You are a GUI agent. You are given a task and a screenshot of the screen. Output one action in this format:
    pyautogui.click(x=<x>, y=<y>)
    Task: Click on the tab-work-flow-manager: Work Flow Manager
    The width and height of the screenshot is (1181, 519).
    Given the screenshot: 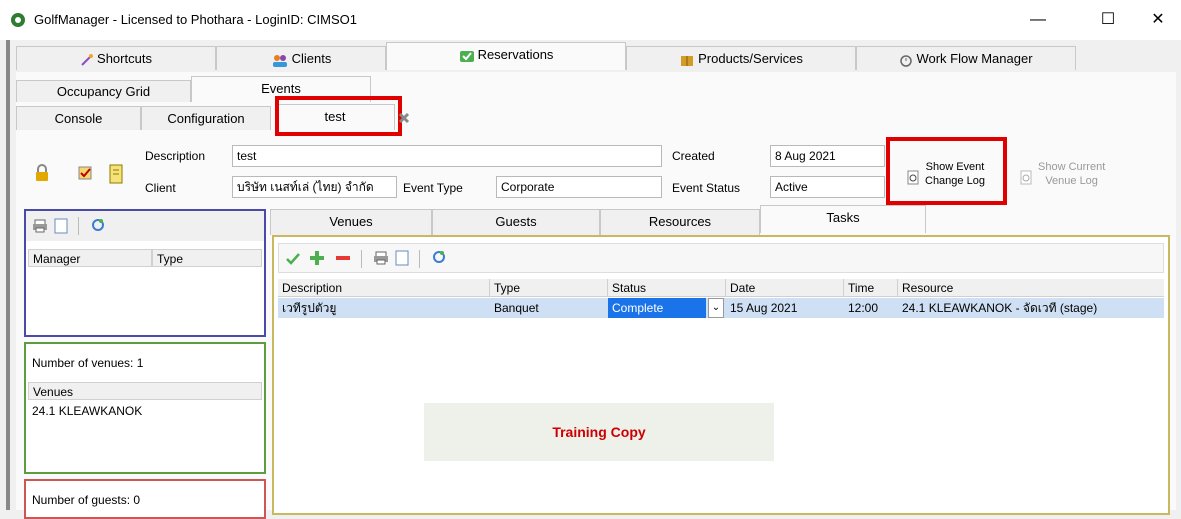 What is the action you would take?
    pyautogui.click(x=966, y=58)
    